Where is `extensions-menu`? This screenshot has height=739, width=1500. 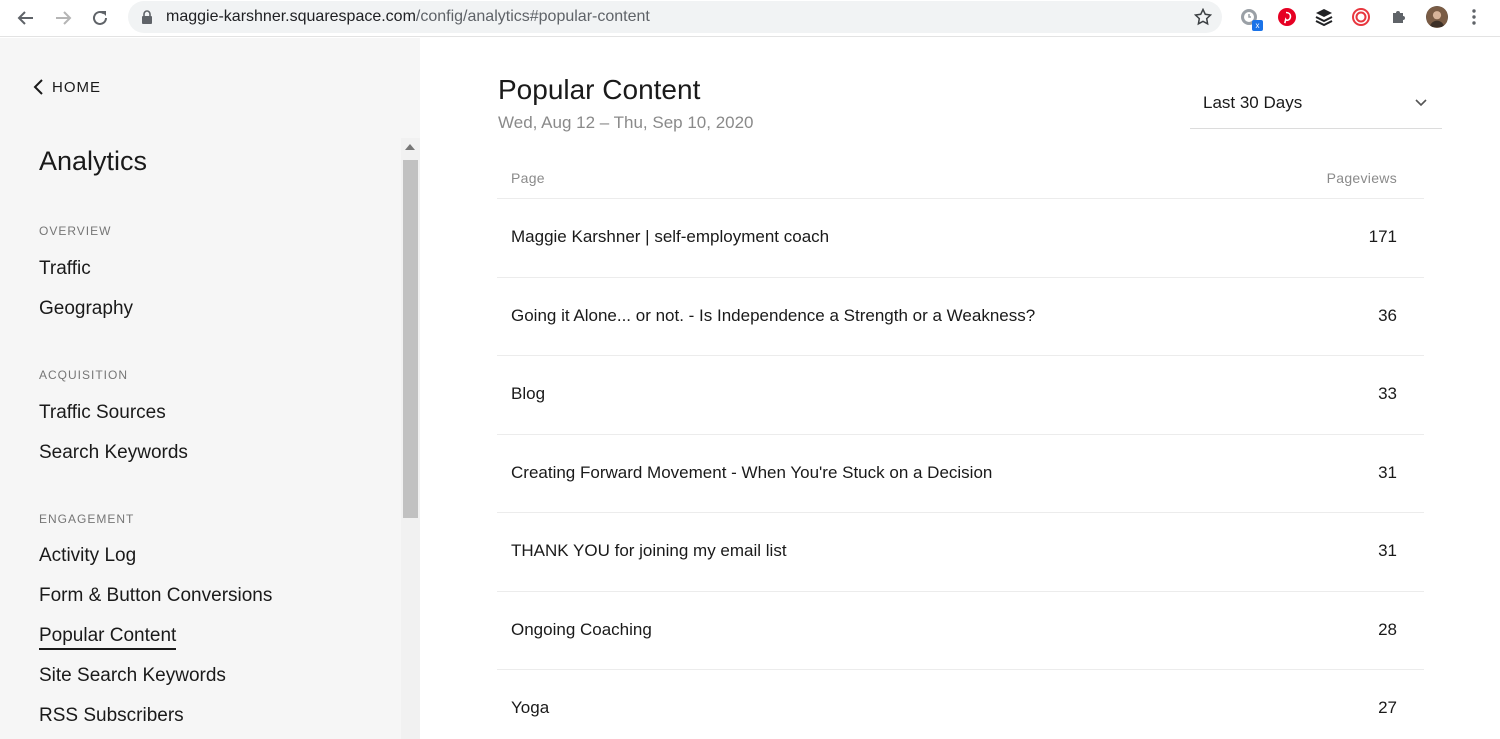 extensions-menu is located at coordinates (1399, 17).